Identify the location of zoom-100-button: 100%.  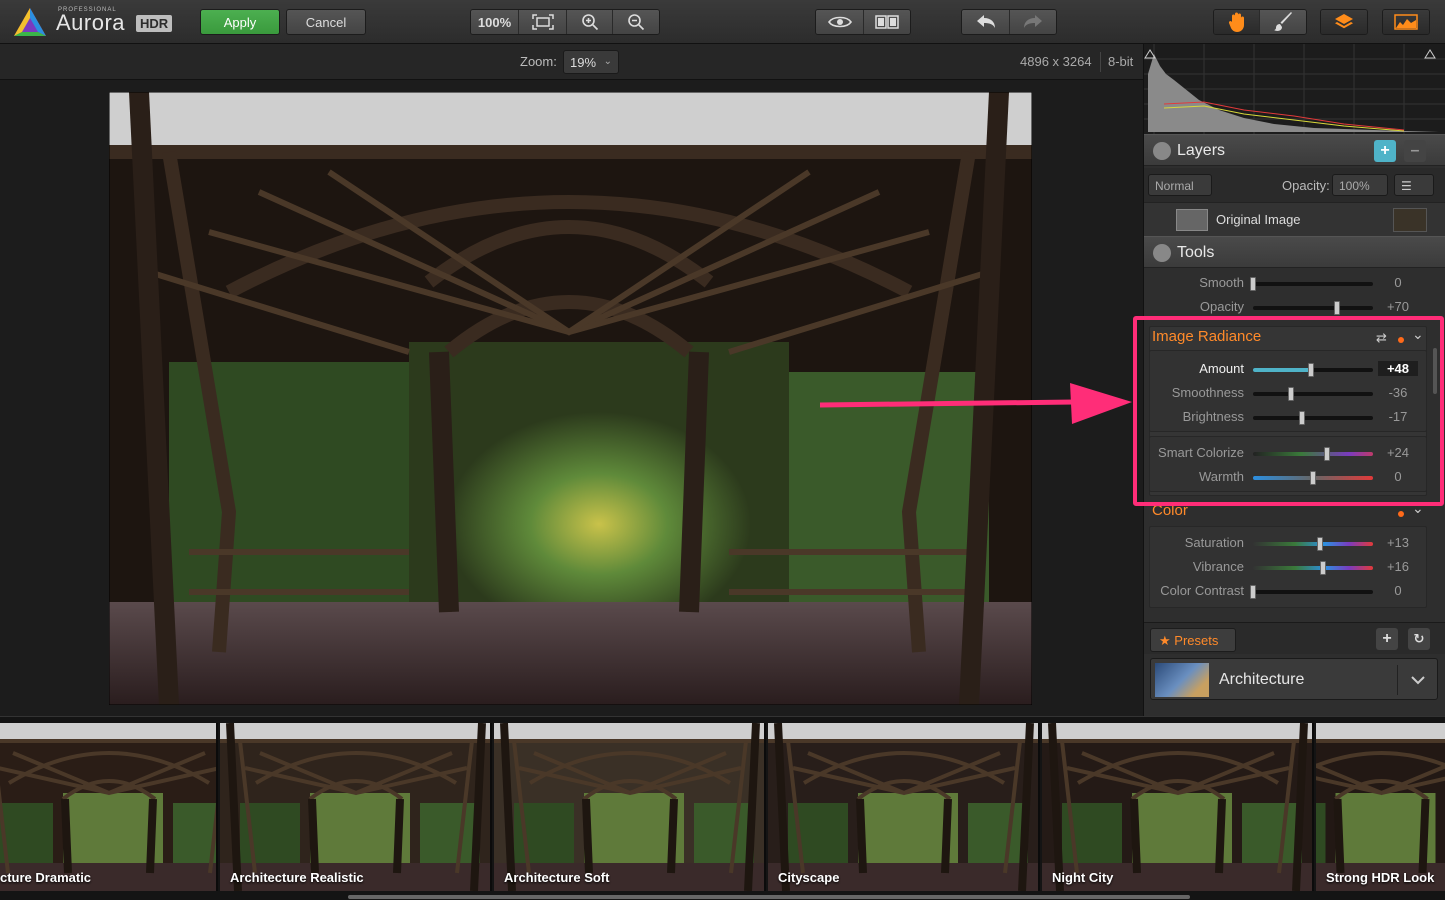
(495, 22).